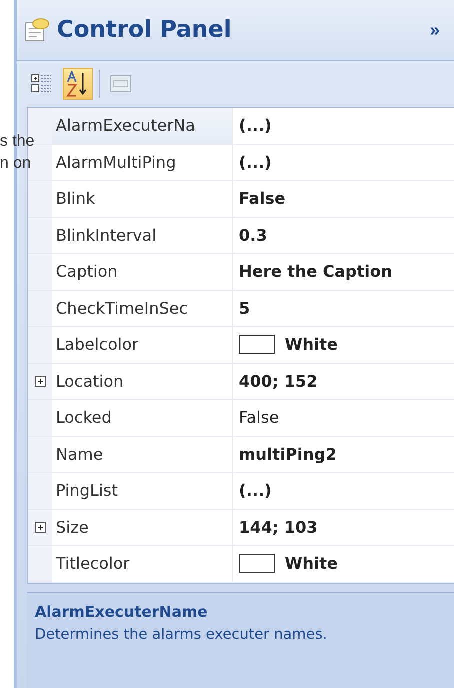 This screenshot has height=688, width=454. What do you see at coordinates (278, 527) in the screenshot?
I see `property-value: 144; 103` at bounding box center [278, 527].